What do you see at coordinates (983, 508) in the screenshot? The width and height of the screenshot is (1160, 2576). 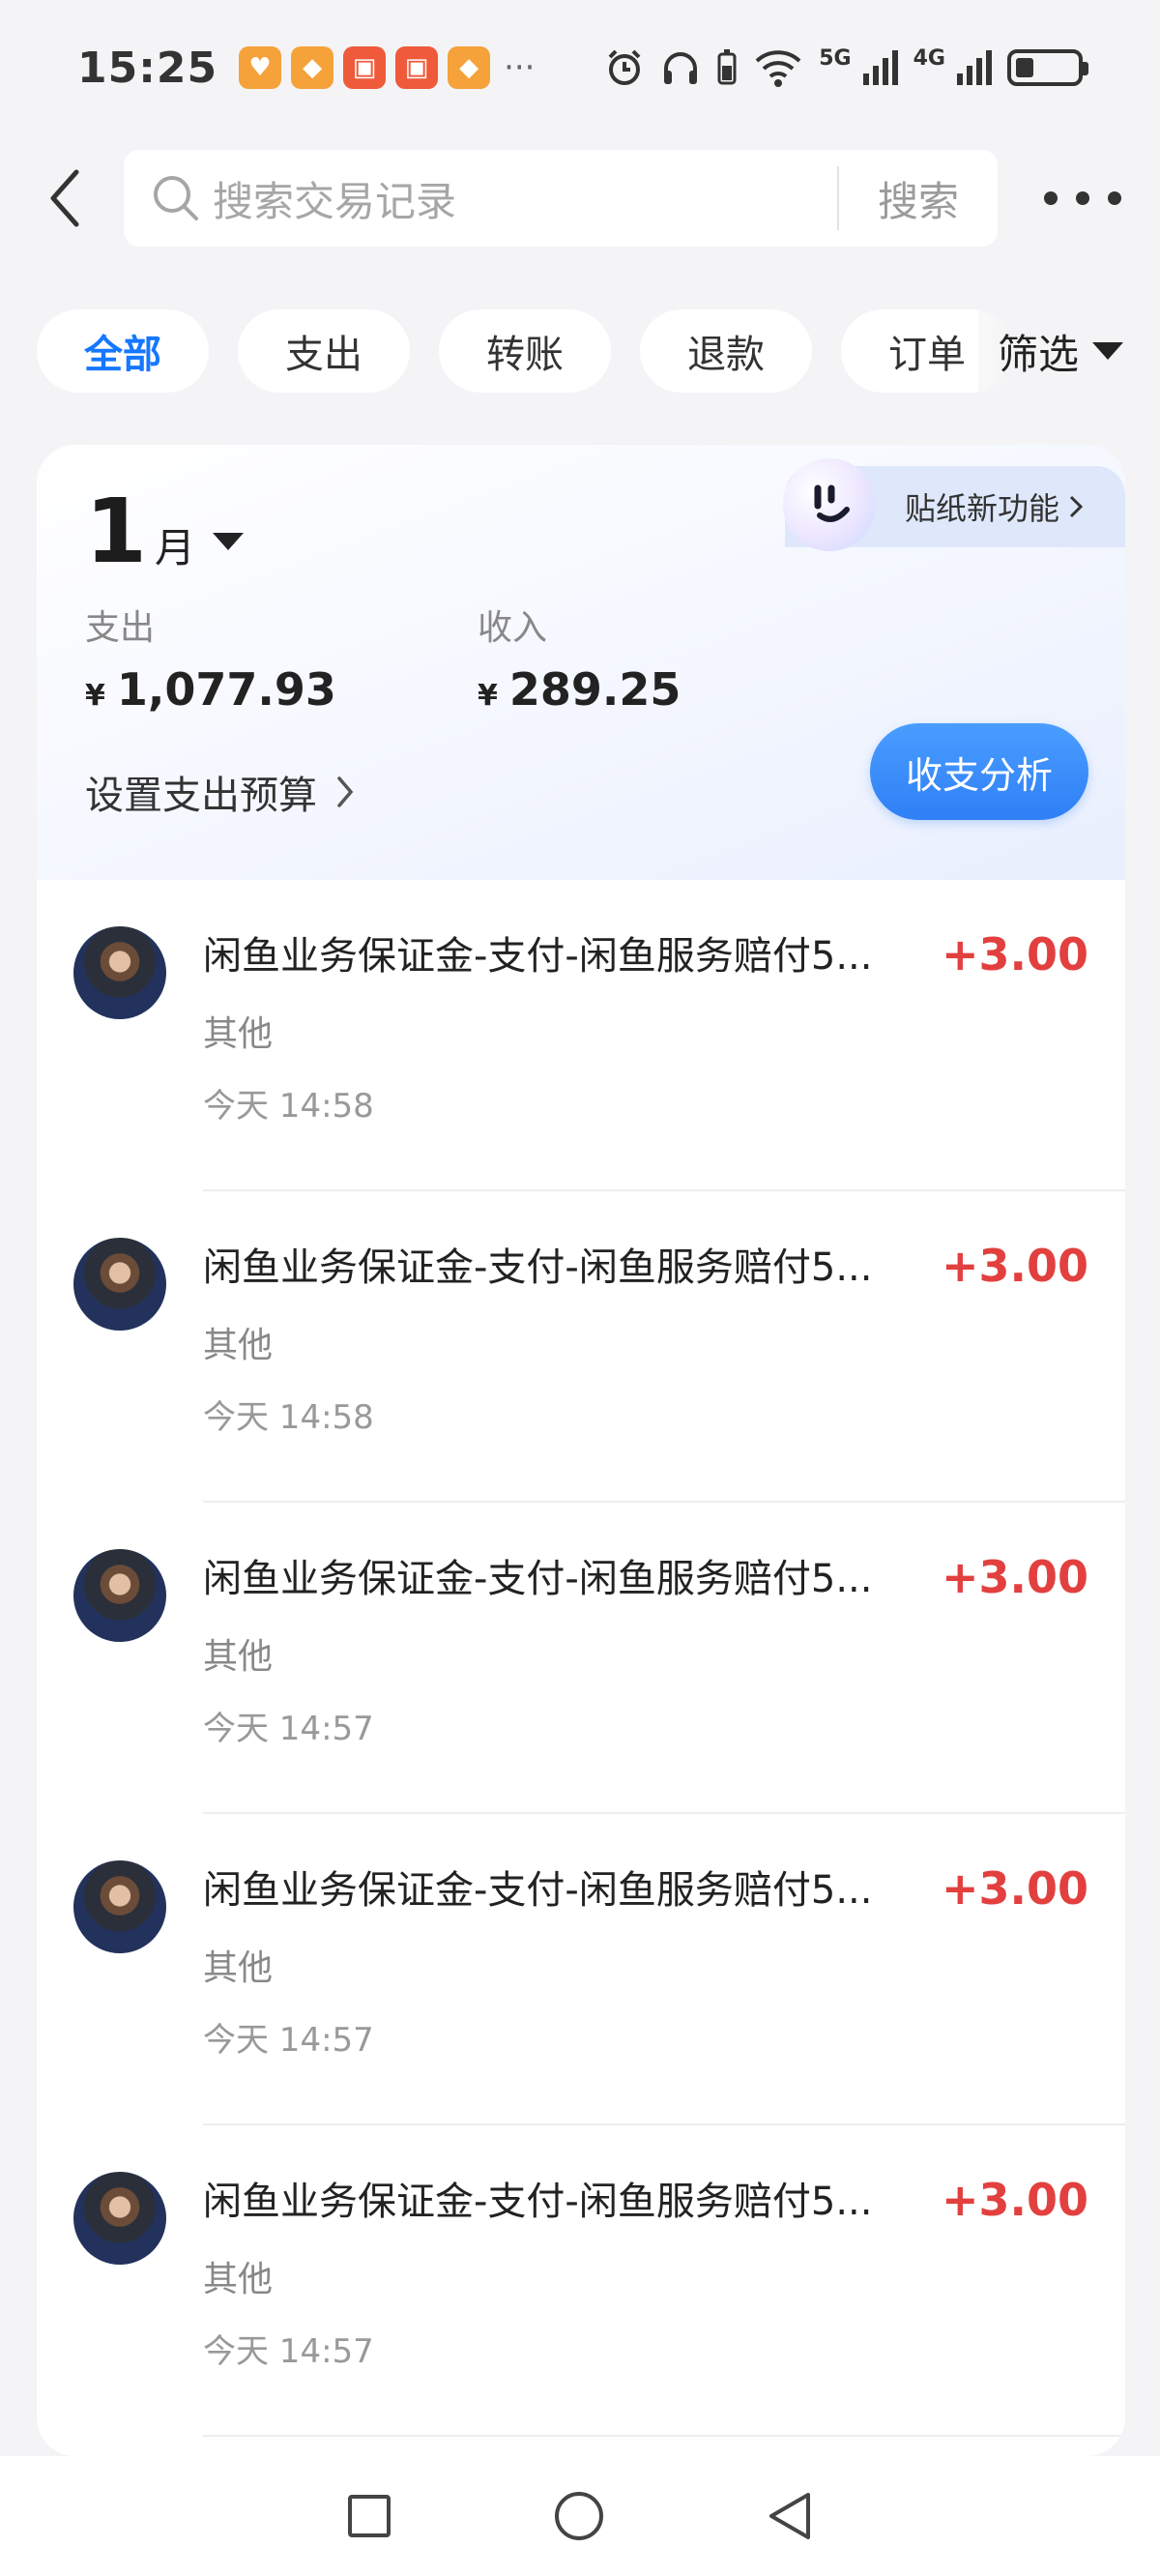 I see `sticker-feature-label: 贴纸新功能` at bounding box center [983, 508].